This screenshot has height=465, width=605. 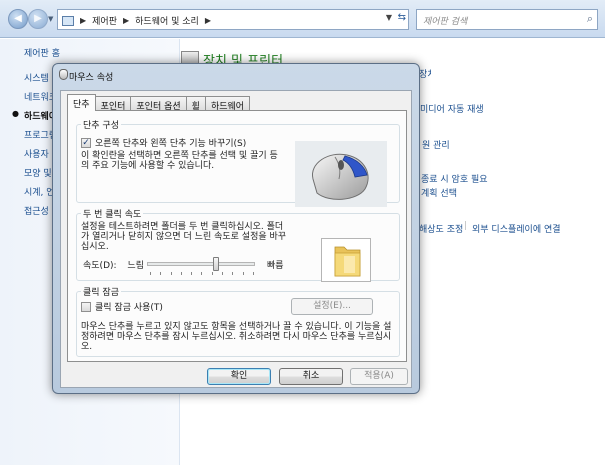 What do you see at coordinates (113, 104) in the screenshot?
I see `tab-pointers: 포인터` at bounding box center [113, 104].